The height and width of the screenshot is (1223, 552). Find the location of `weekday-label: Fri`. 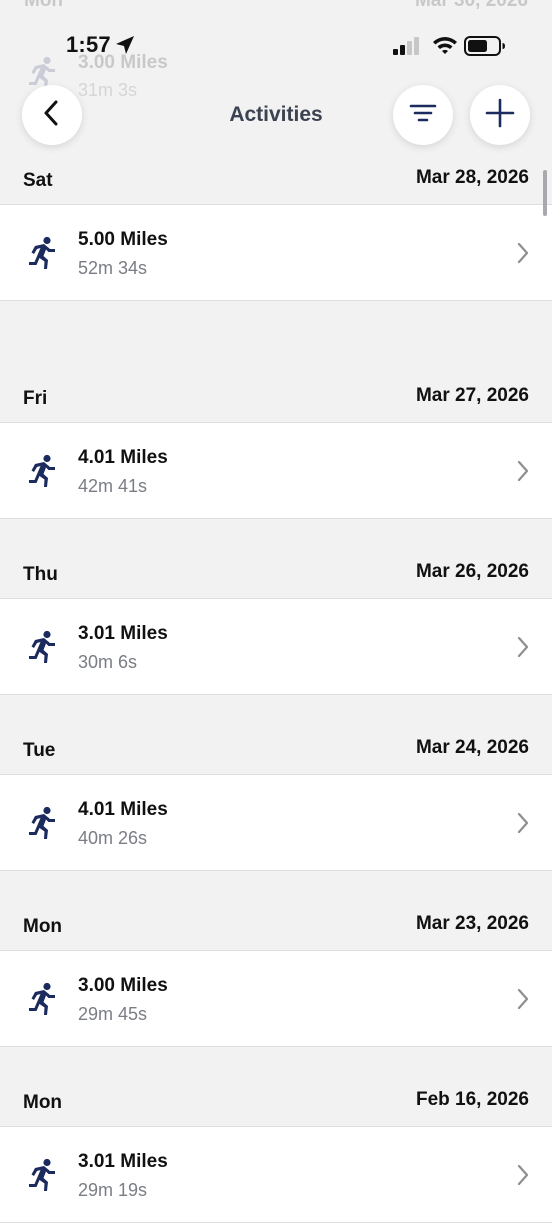

weekday-label: Fri is located at coordinates (35, 398).